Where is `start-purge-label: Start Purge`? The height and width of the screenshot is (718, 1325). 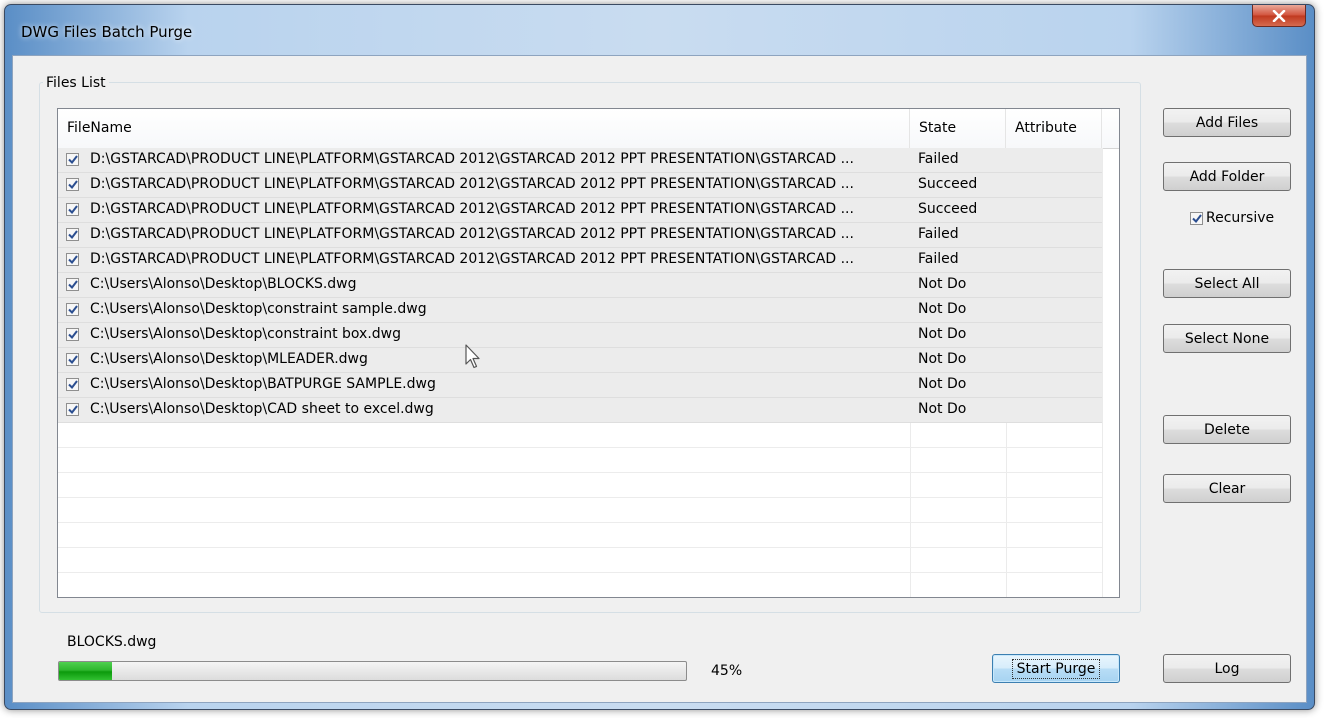
start-purge-label: Start Purge is located at coordinates (1056, 668).